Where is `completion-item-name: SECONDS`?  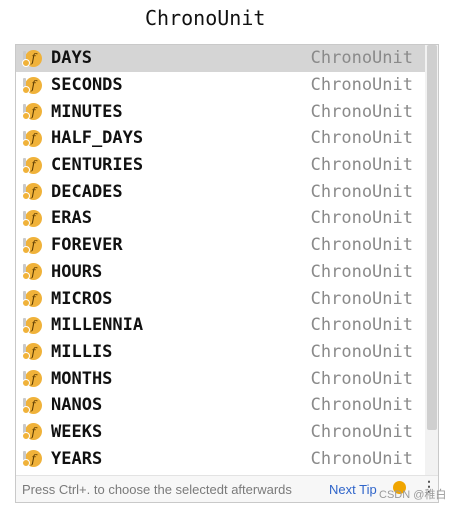
completion-item-name: SECONDS is located at coordinates (87, 85).